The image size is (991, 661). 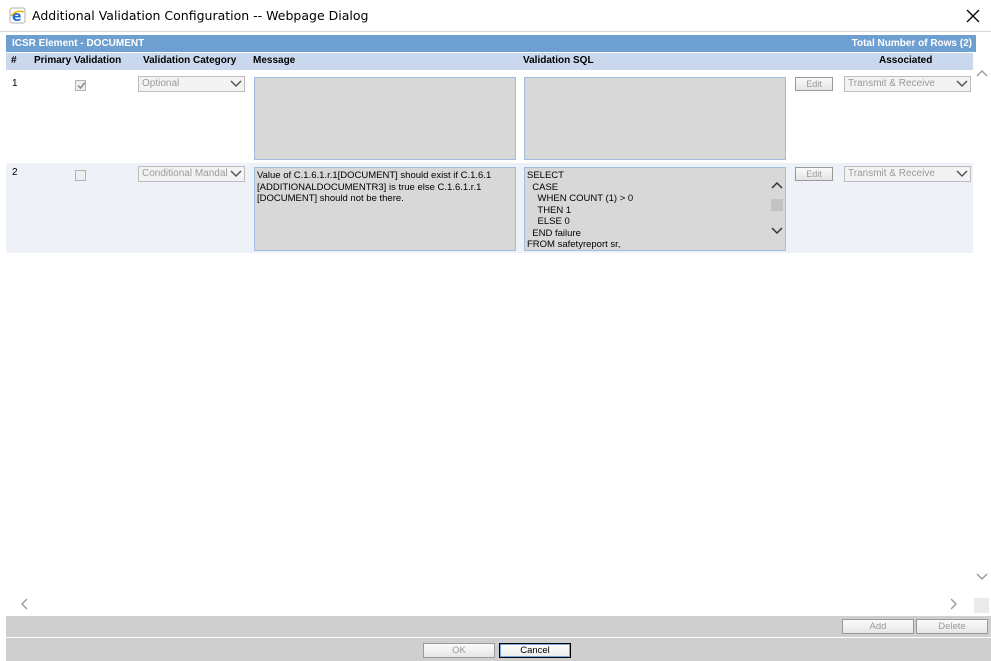 What do you see at coordinates (953, 605) in the screenshot?
I see `scroll-right-icon` at bounding box center [953, 605].